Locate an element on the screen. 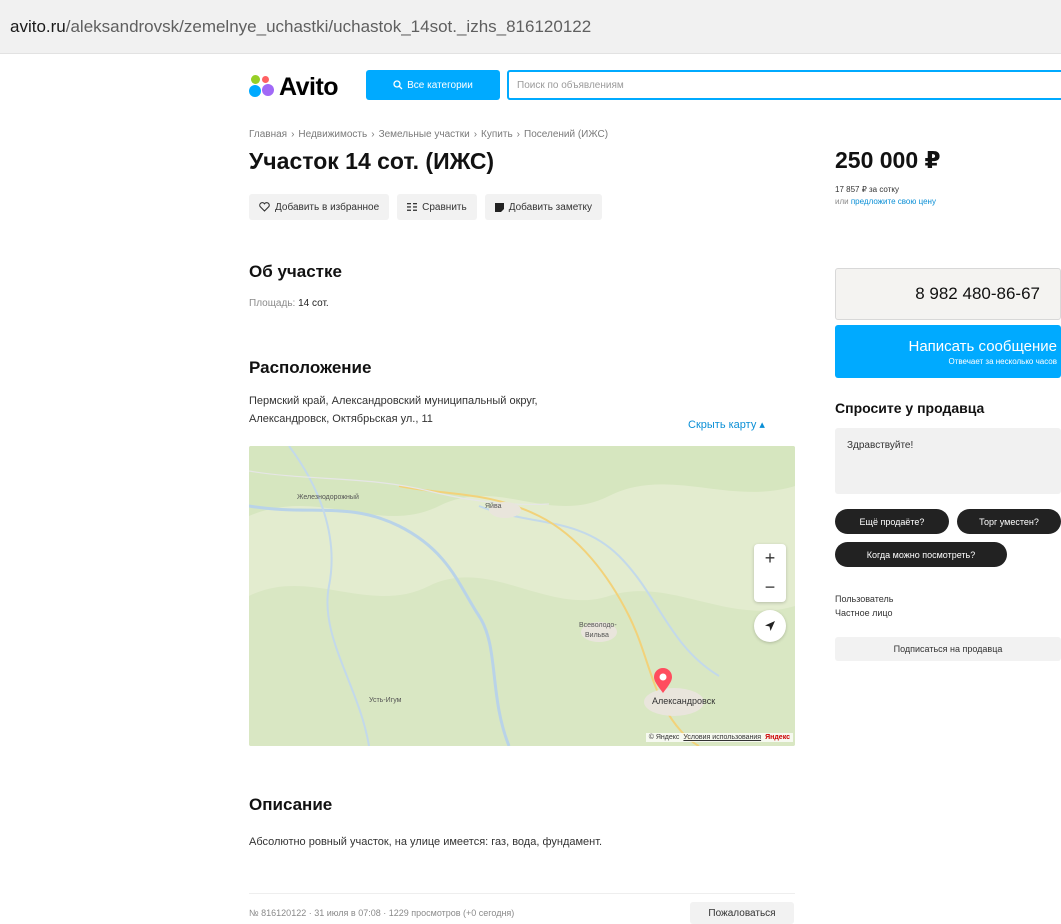  map-place-vilva: Вильва is located at coordinates (597, 635).